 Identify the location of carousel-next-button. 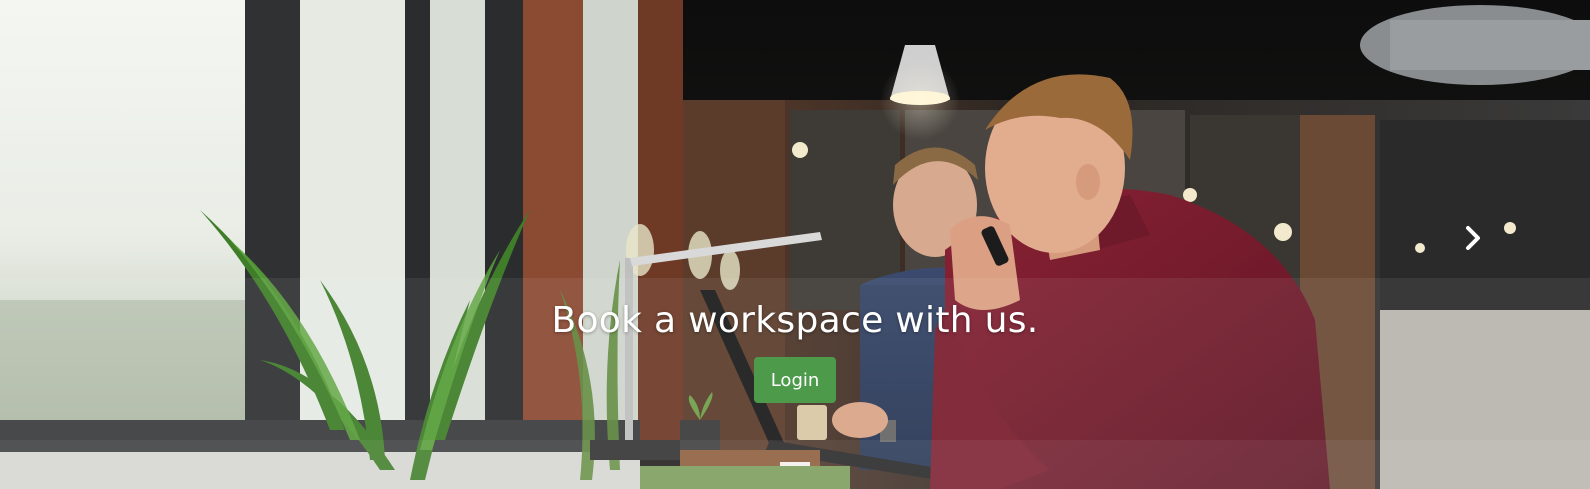
(1473, 238).